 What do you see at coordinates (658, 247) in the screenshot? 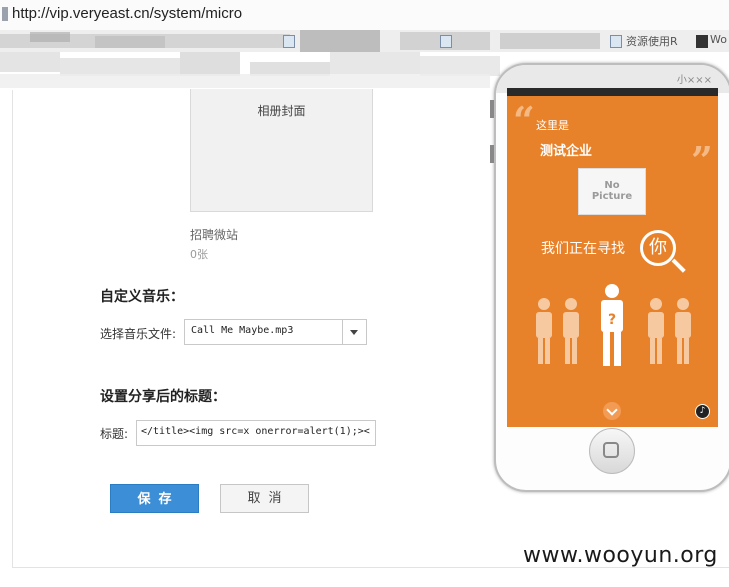
I see `you-char: 你` at bounding box center [658, 247].